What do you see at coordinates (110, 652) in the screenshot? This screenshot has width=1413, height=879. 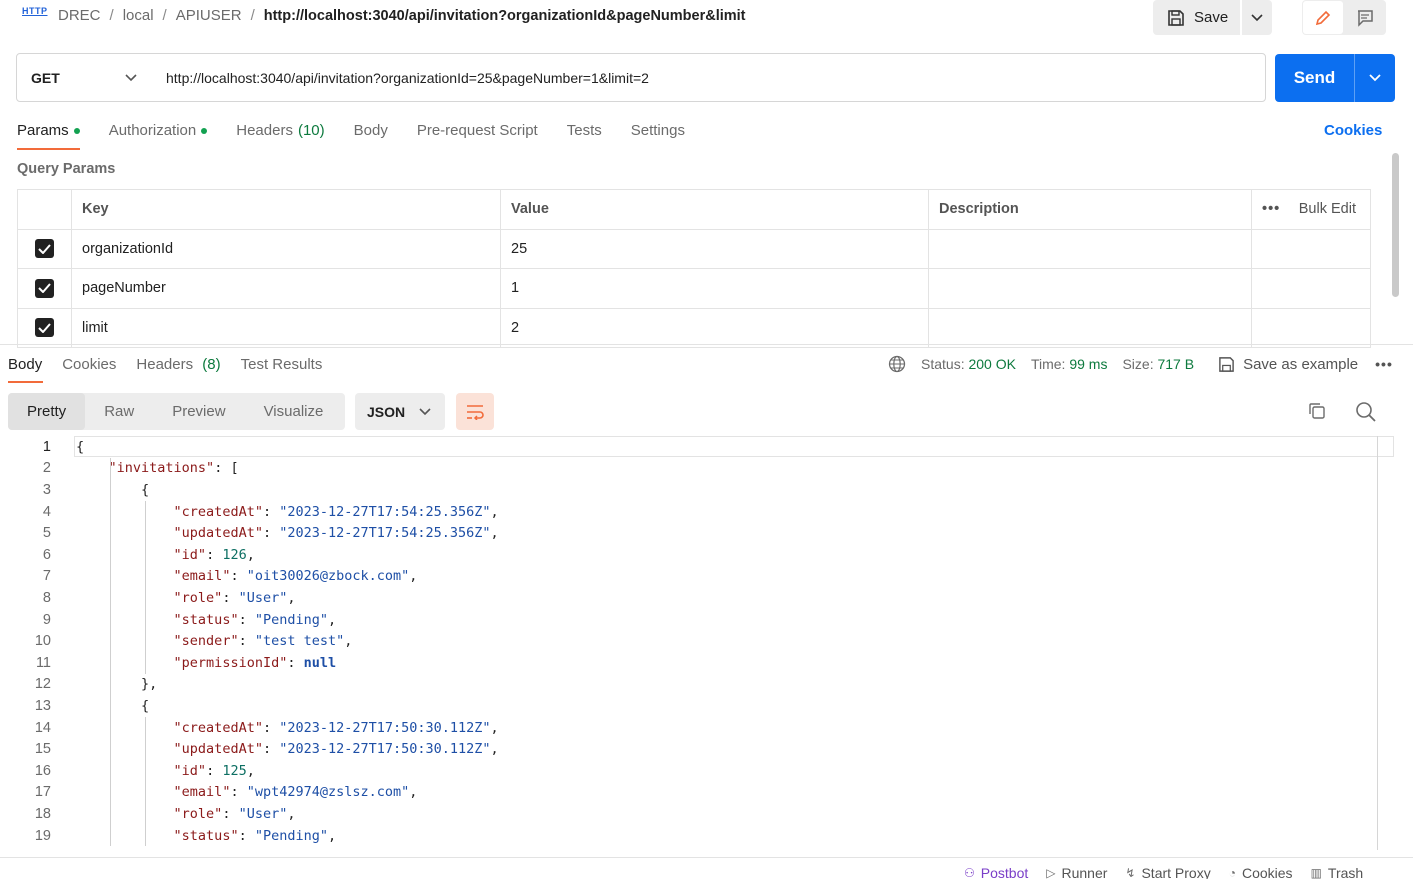 I see `indent-guide` at bounding box center [110, 652].